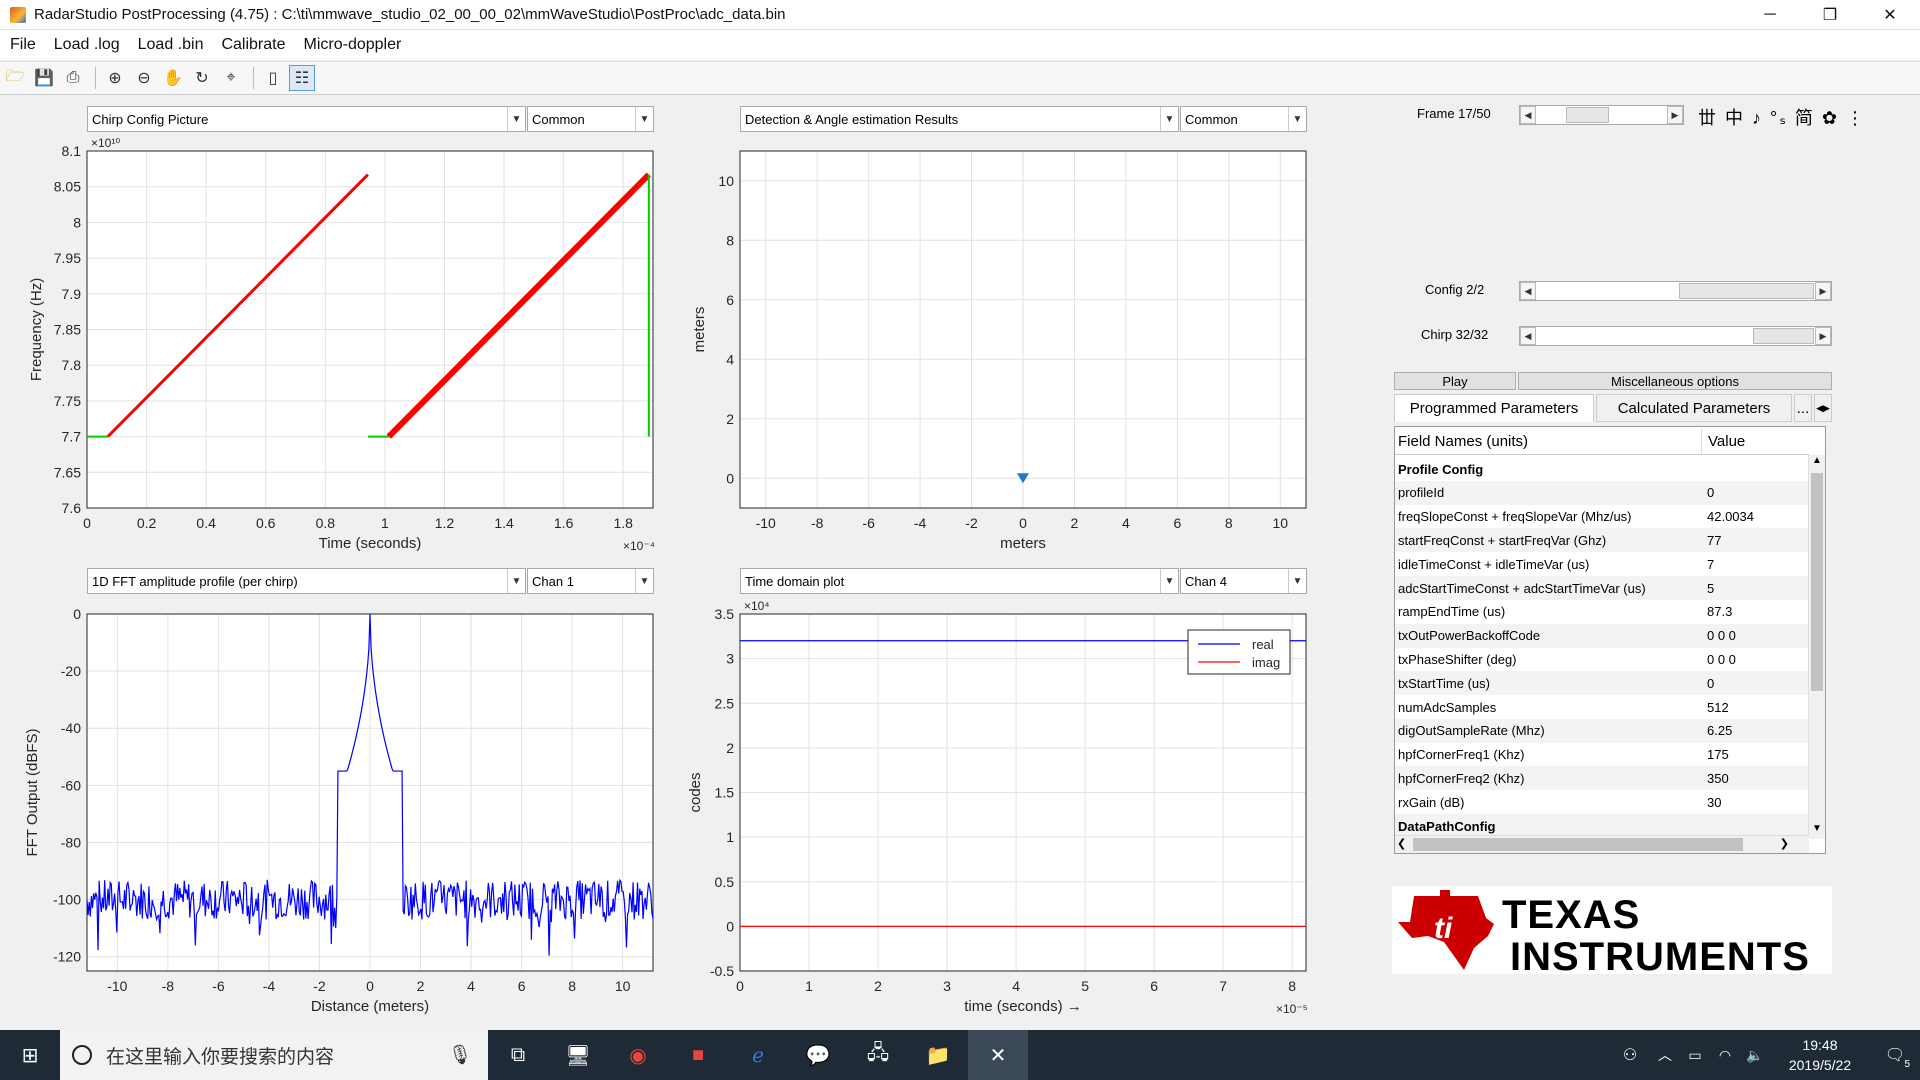  I want to click on frame-toolbar-icons: 丗 中 ♪ °ₛ 简 ✿ ⋮, so click(1782, 117).